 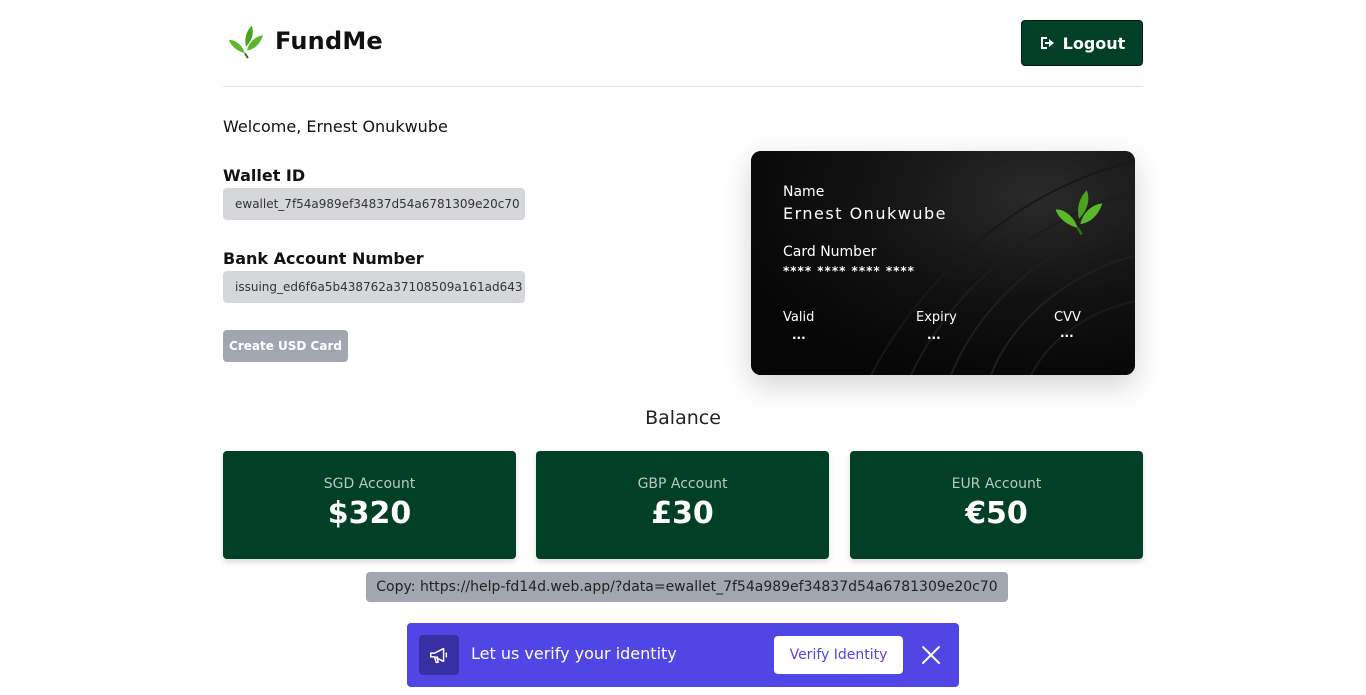 I want to click on close-icon, so click(x=931, y=655).